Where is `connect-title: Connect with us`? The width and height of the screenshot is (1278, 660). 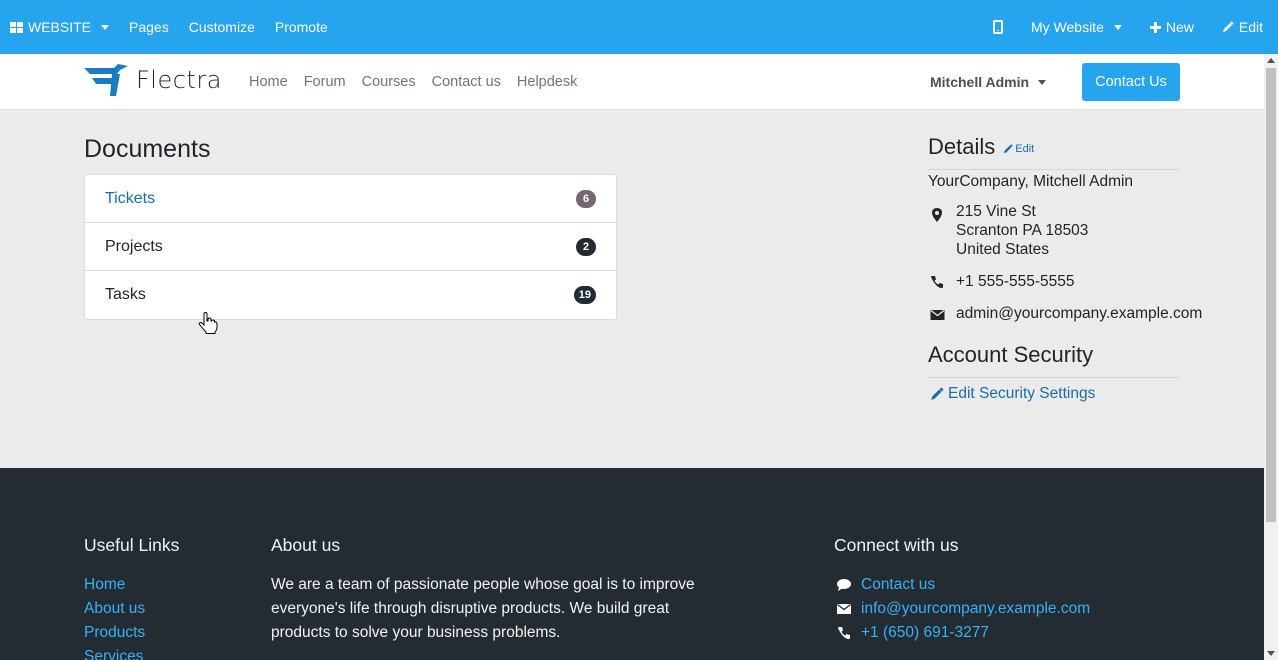 connect-title: Connect with us is located at coordinates (896, 545).